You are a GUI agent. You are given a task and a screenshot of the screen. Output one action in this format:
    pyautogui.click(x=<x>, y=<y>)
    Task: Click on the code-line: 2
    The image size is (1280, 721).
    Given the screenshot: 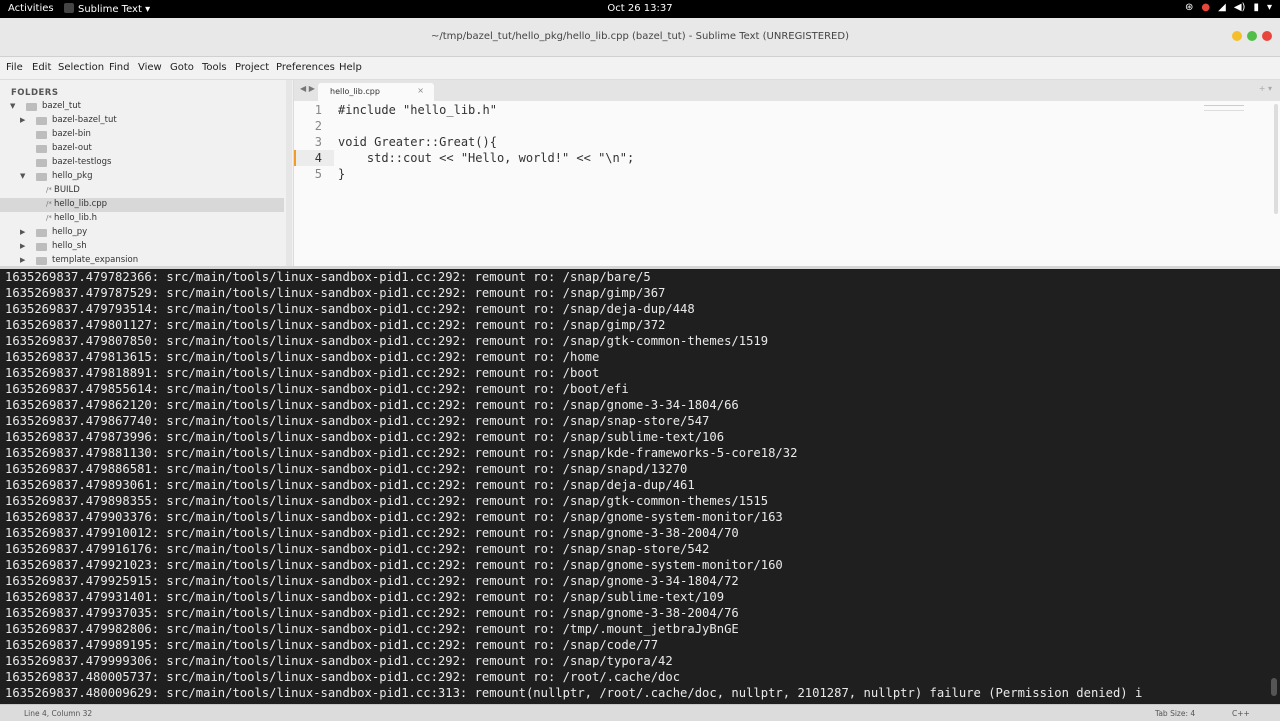 What is the action you would take?
    pyautogui.click(x=787, y=126)
    